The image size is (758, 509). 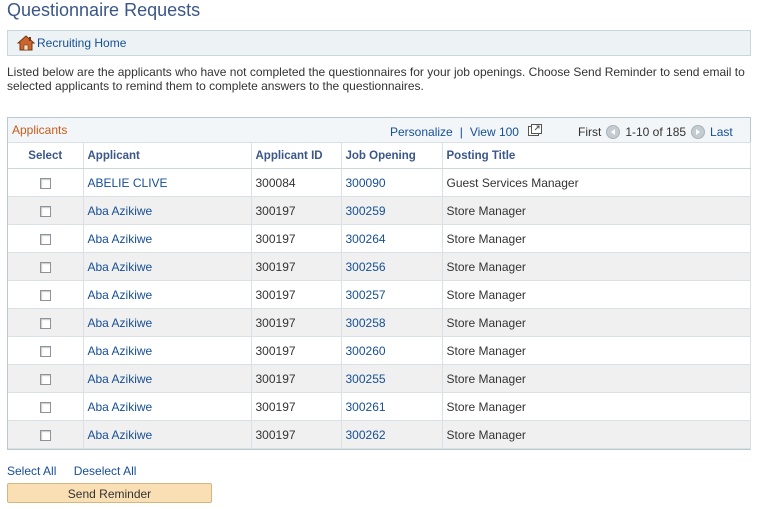 What do you see at coordinates (392, 182) in the screenshot?
I see `job-opening-cell: 300090` at bounding box center [392, 182].